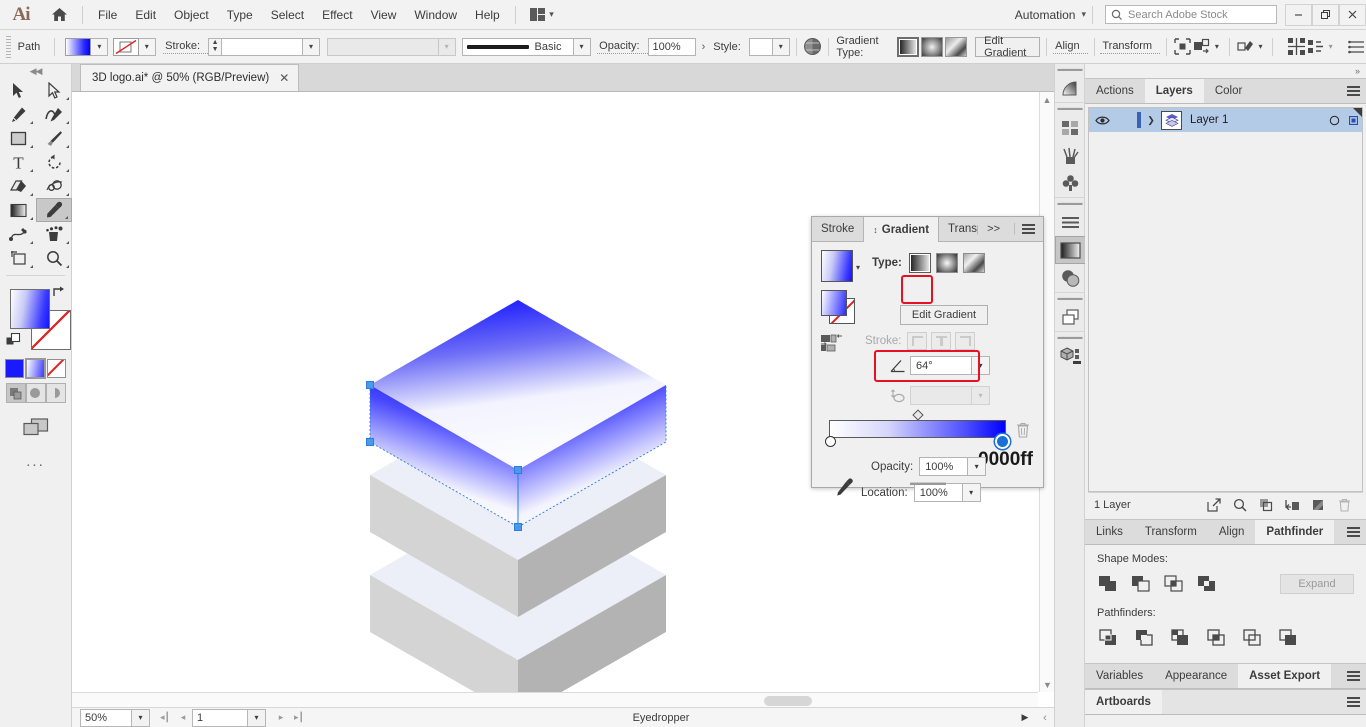 This screenshot has width=1366, height=727. Describe the element at coordinates (1070, 222) in the screenshot. I see `paragraph-styles-icon` at that location.